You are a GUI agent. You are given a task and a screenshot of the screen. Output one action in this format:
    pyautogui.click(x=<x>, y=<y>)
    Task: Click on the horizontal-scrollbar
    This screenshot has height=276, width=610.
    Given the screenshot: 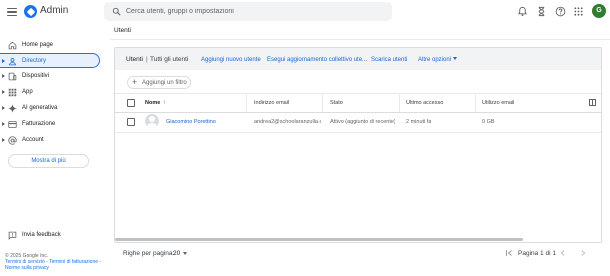 What is the action you would take?
    pyautogui.click(x=319, y=239)
    